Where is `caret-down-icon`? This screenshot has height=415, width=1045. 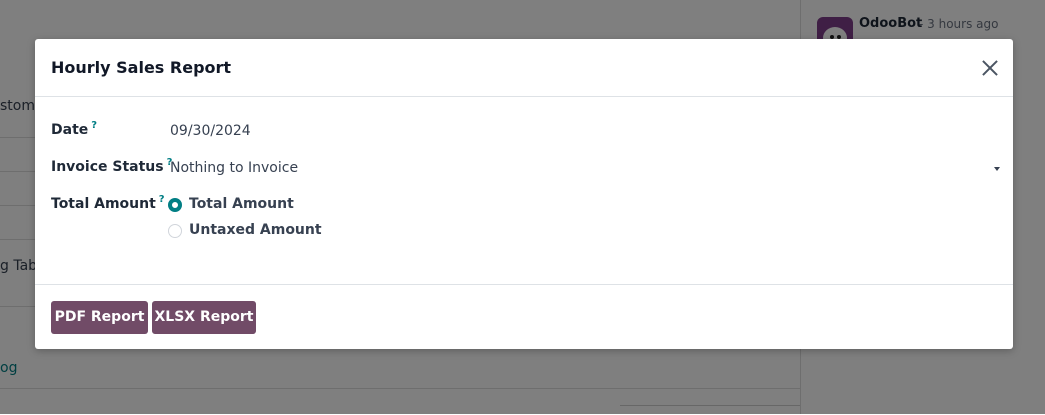
caret-down-icon is located at coordinates (997, 169).